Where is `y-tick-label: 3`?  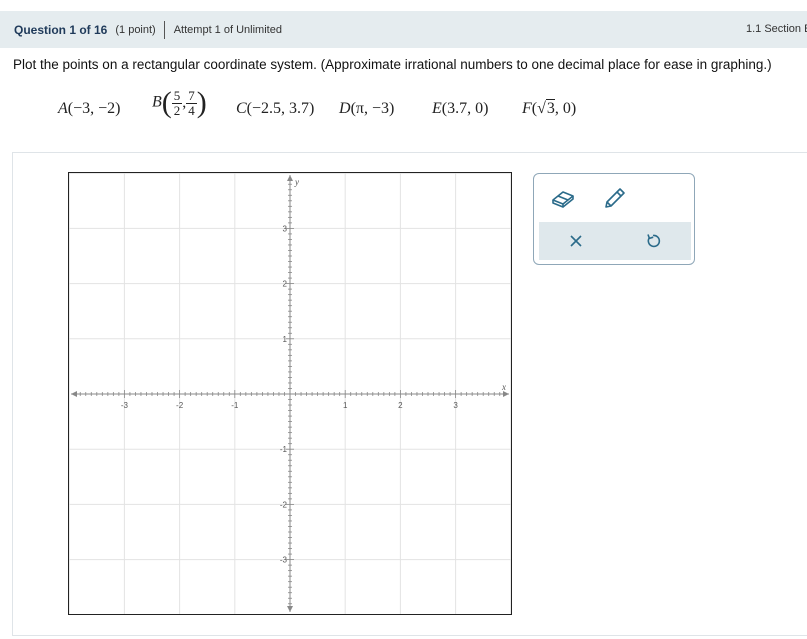 y-tick-label: 3 is located at coordinates (285, 228).